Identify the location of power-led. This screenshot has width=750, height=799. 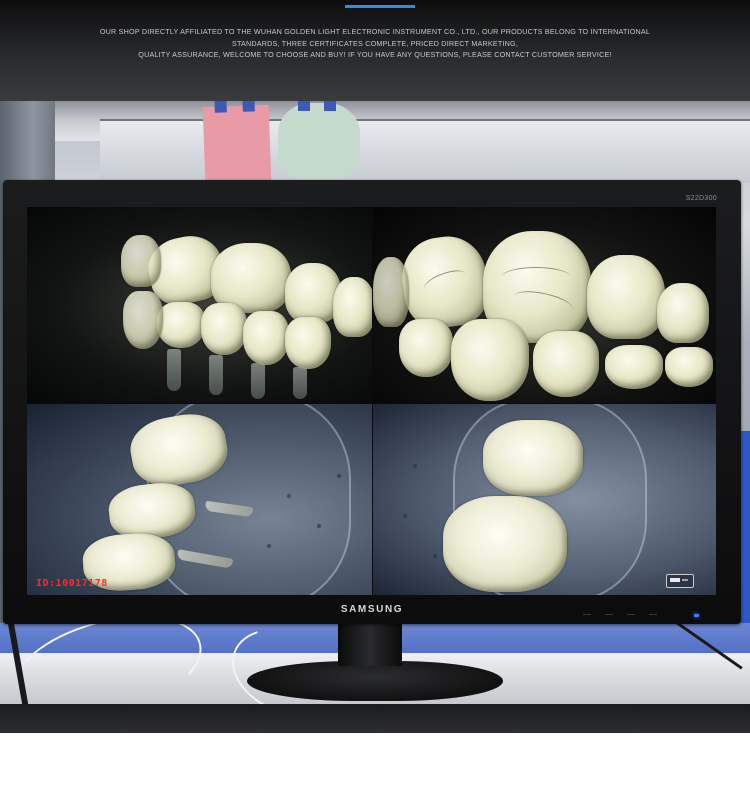
(696, 615).